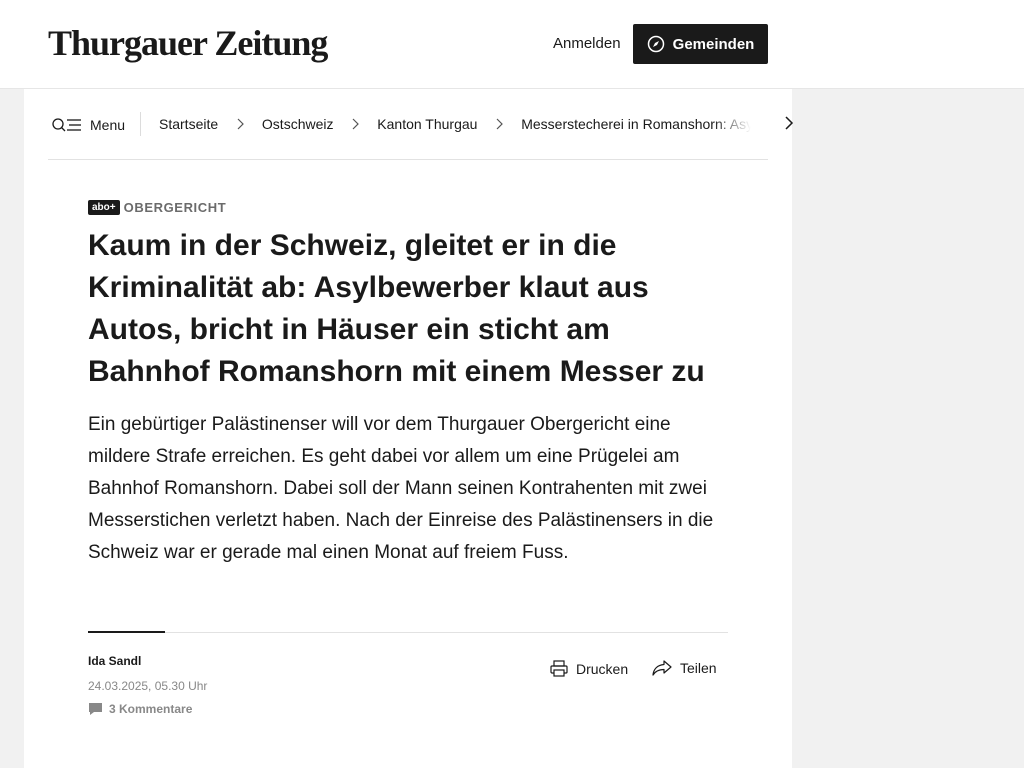  Describe the element at coordinates (789, 123) in the screenshot. I see `breadcrumb-scroll-right-icon` at that location.